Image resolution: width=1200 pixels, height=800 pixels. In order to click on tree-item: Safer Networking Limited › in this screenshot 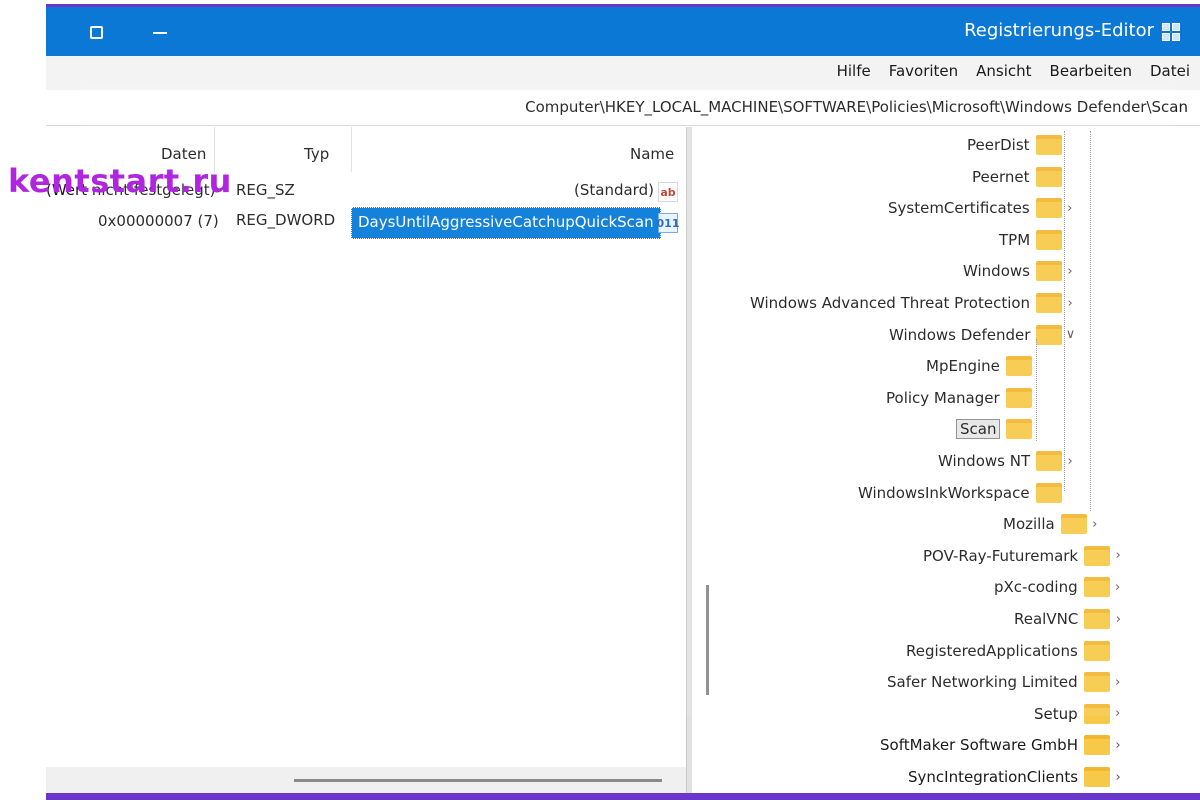, I will do `click(1006, 682)`.